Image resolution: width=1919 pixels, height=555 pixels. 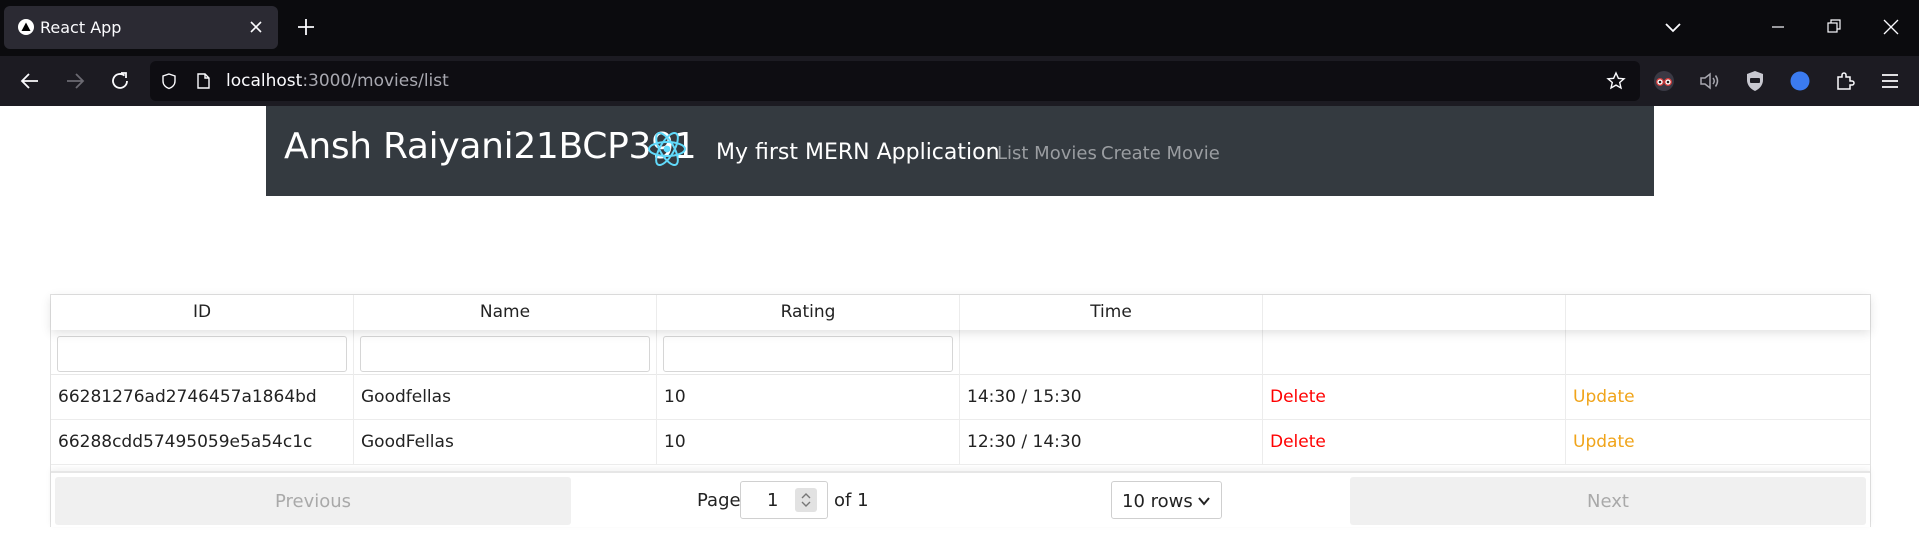 What do you see at coordinates (1111, 397) in the screenshot?
I see `cell-time: 14:30 / 15:30` at bounding box center [1111, 397].